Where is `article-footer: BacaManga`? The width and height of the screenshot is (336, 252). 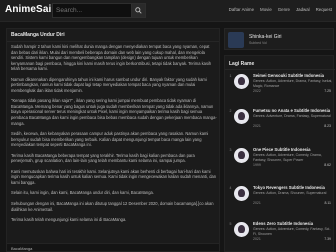
article-footer: BacaManga is located at coordinates (113, 247).